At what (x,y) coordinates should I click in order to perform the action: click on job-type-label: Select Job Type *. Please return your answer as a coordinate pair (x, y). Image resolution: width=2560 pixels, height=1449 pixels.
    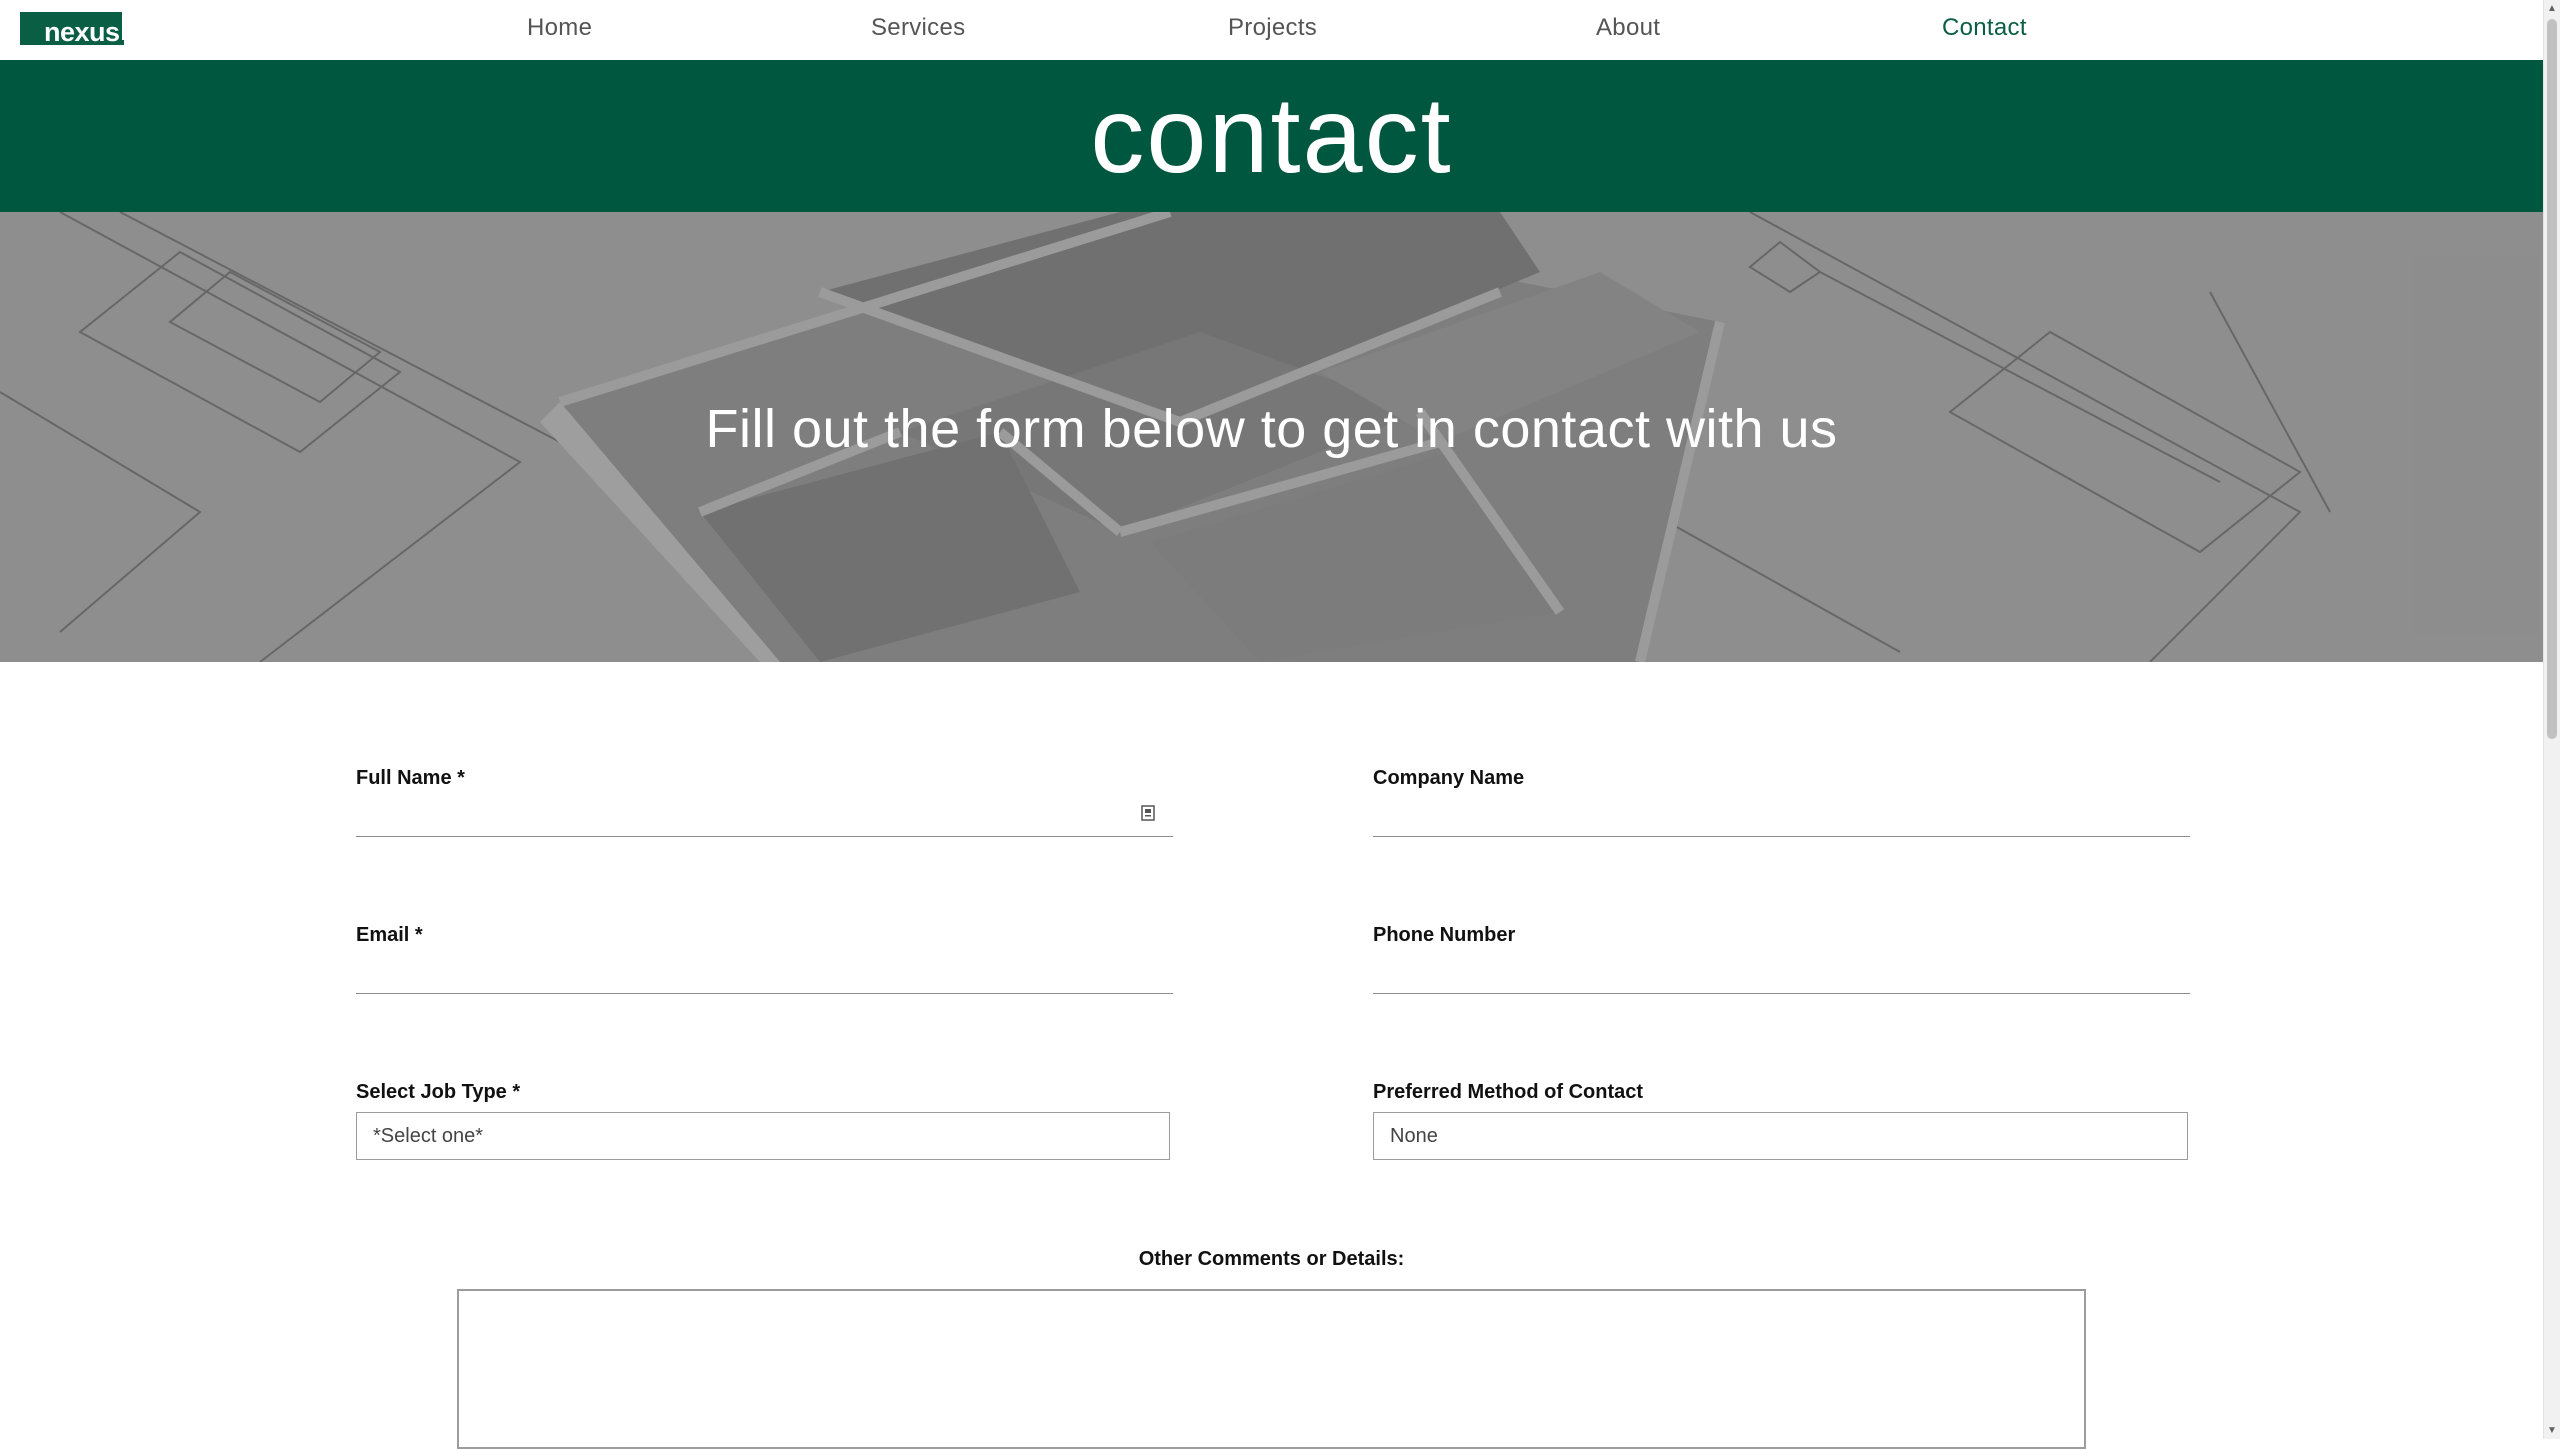
    Looking at the image, I should click on (438, 1092).